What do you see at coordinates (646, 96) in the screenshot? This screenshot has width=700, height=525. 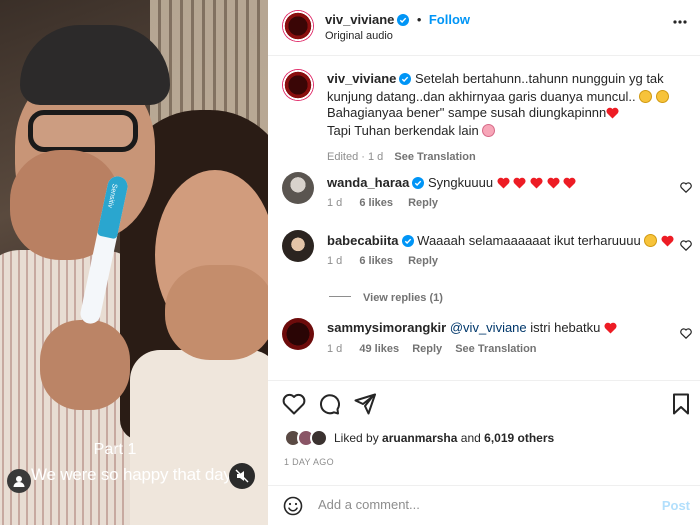 I see `crying-face-icon` at bounding box center [646, 96].